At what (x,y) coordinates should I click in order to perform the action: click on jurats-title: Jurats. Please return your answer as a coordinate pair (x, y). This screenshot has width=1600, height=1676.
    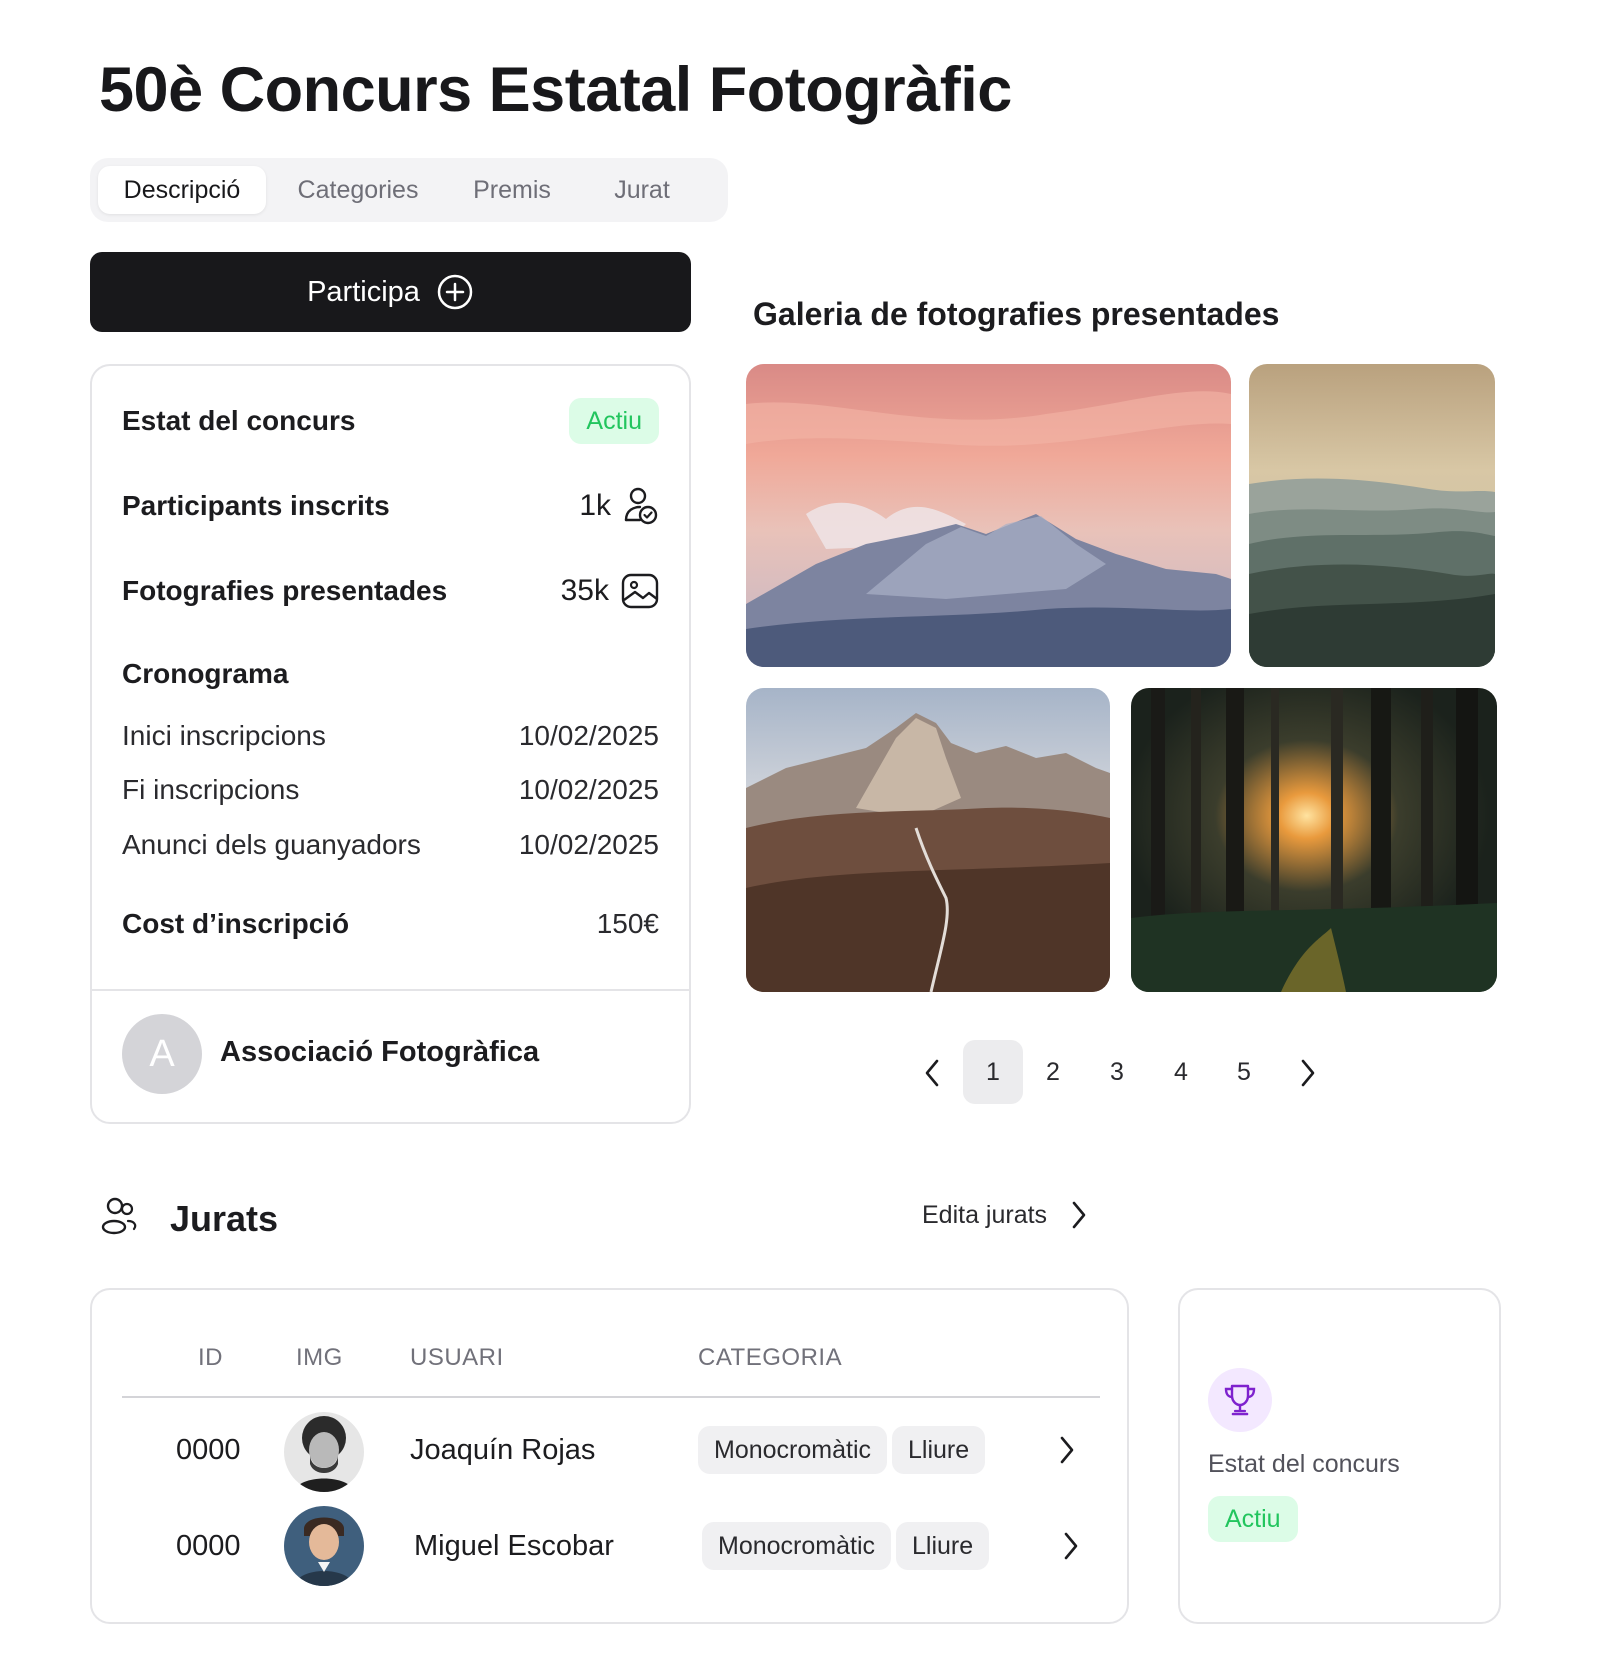
    Looking at the image, I should click on (224, 1218).